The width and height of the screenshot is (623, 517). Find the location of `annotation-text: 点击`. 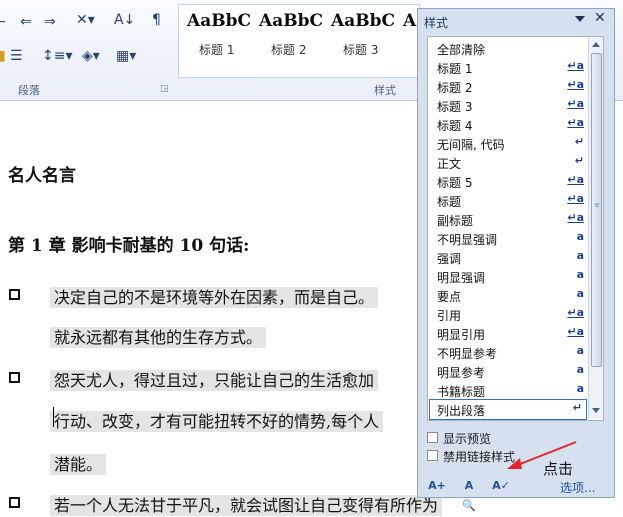

annotation-text: 点击 is located at coordinates (558, 469).